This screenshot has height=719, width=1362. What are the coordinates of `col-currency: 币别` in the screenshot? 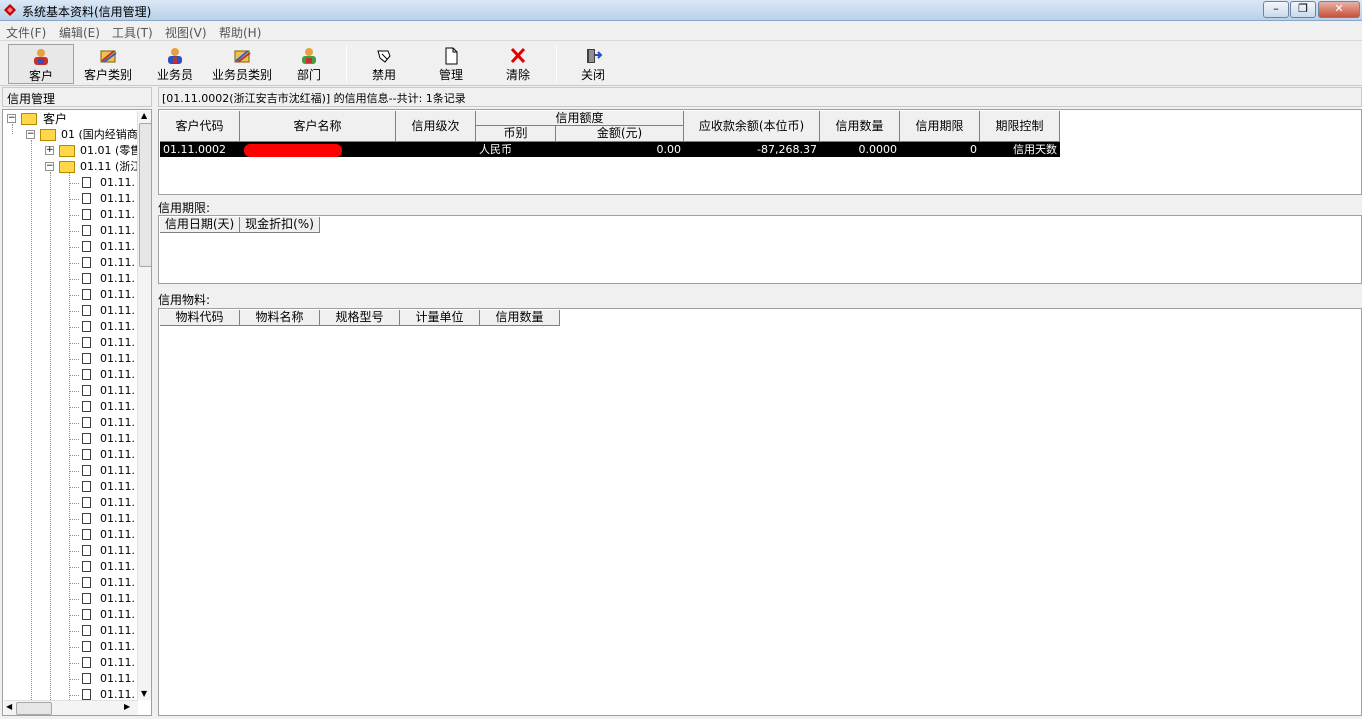 It's located at (516, 134).